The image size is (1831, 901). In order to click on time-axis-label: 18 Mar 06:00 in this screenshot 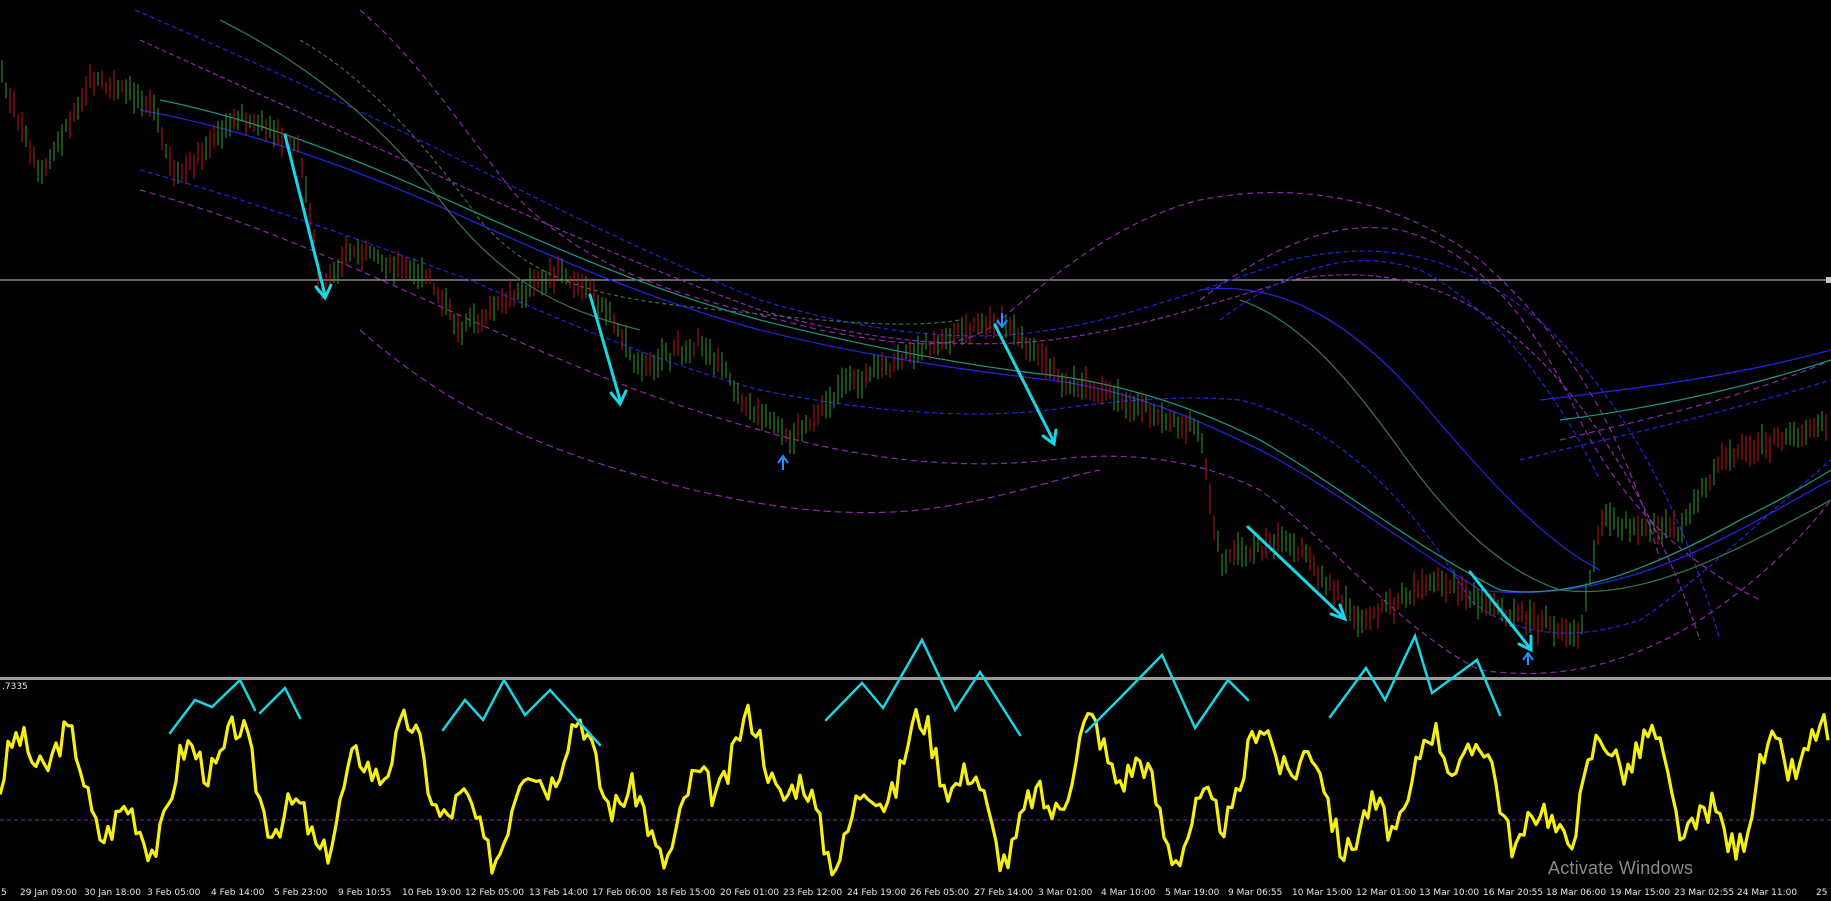, I will do `click(1576, 893)`.